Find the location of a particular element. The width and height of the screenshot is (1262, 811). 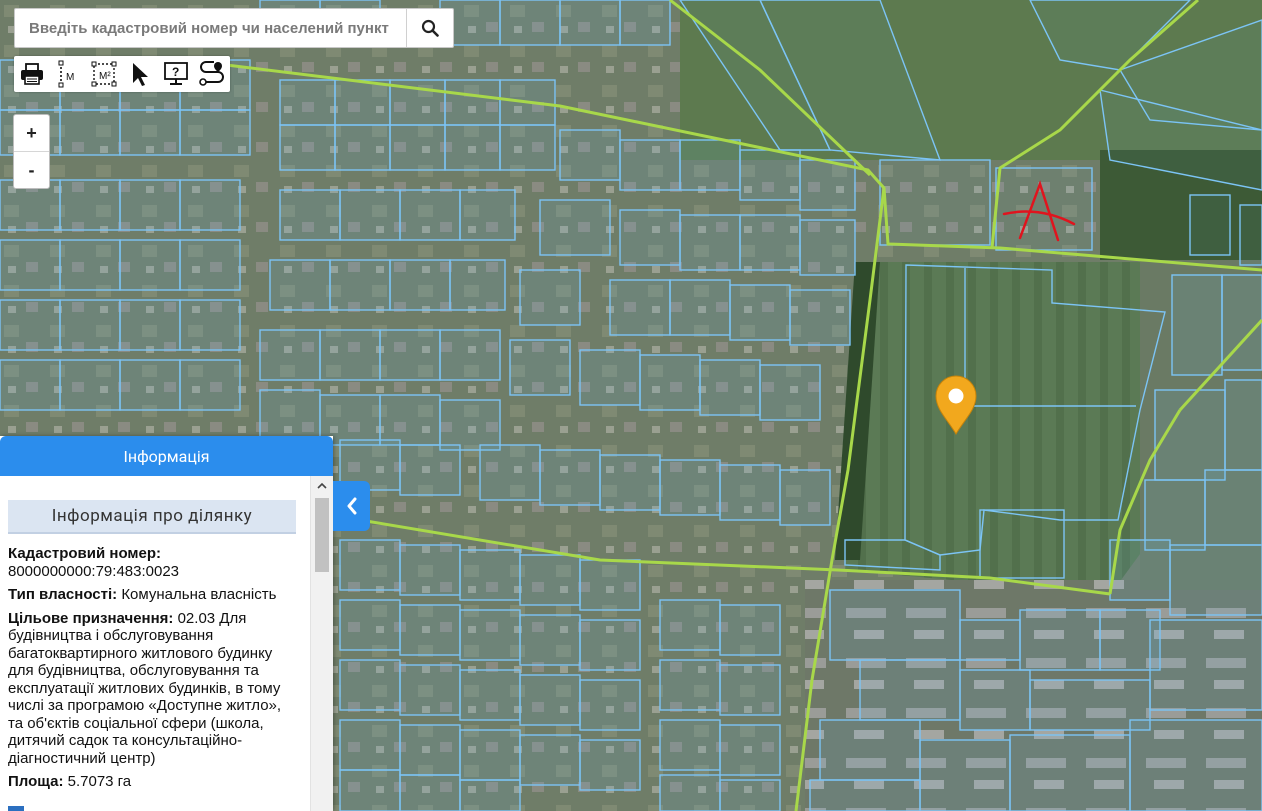

area-value: 5.7073 га is located at coordinates (97, 781).